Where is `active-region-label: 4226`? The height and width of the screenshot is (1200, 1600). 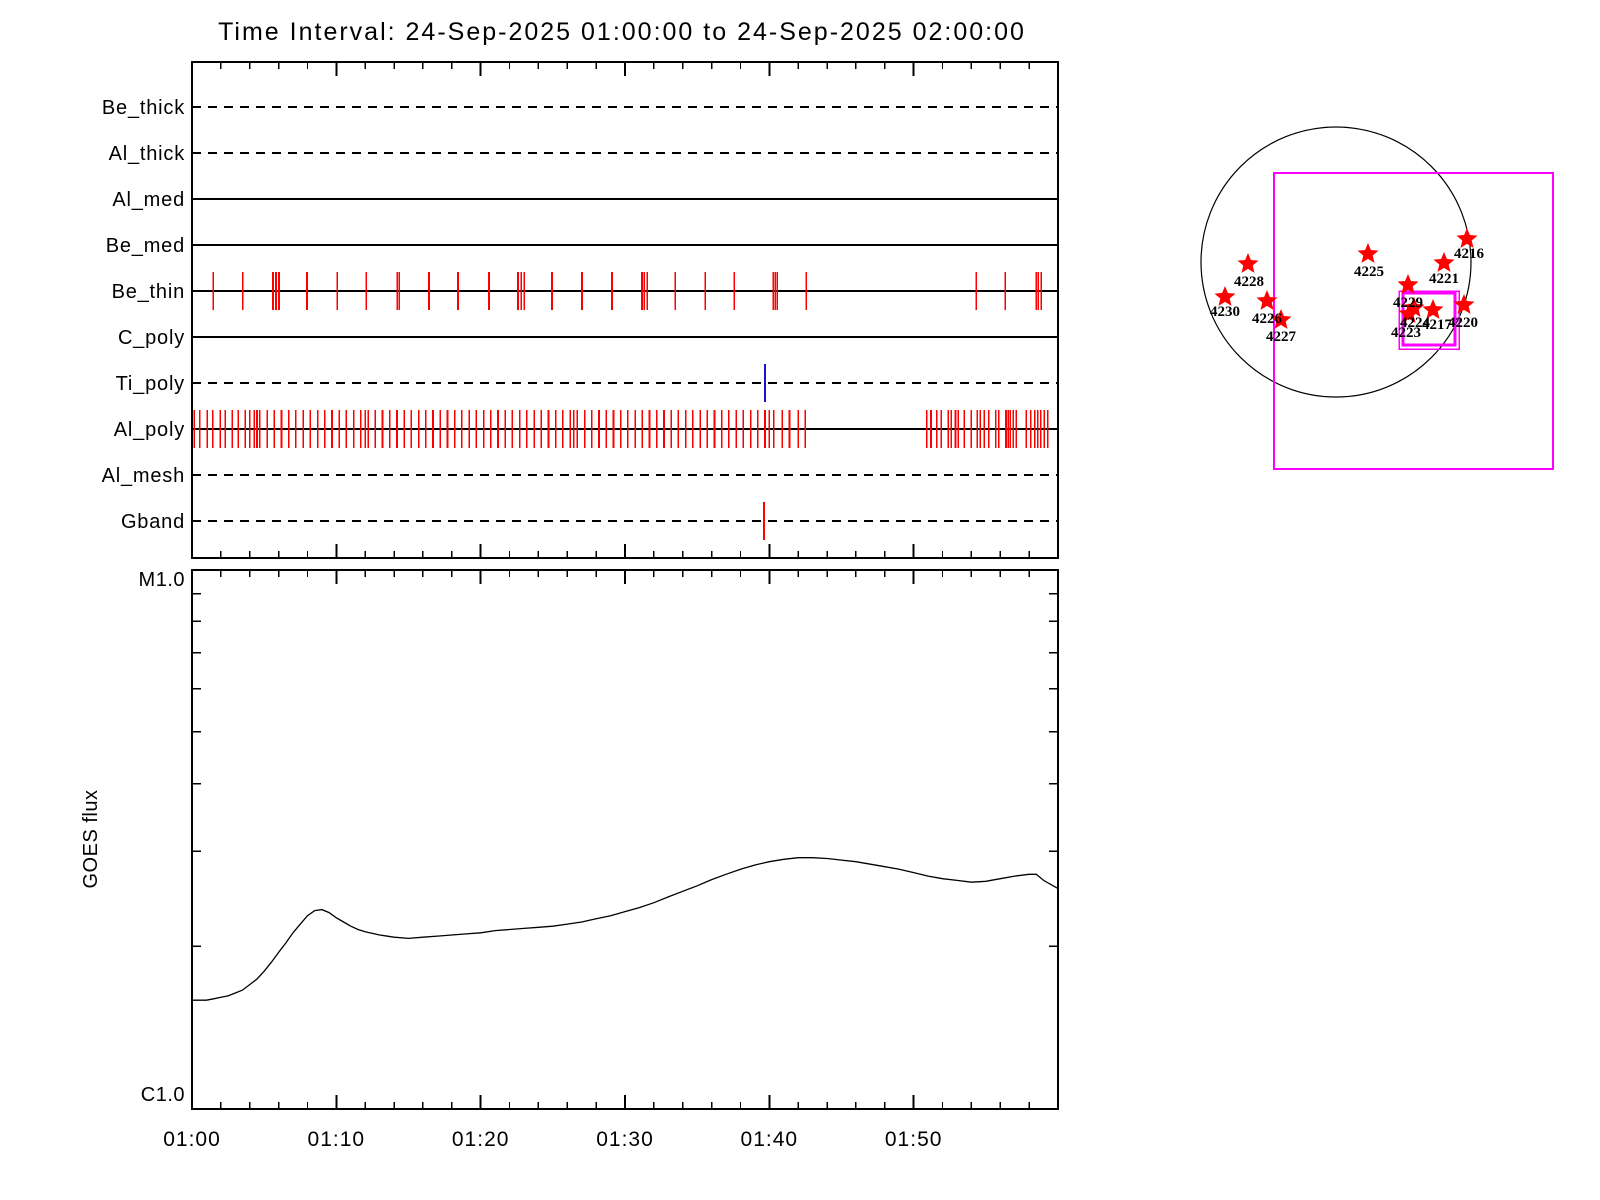 active-region-label: 4226 is located at coordinates (1267, 319).